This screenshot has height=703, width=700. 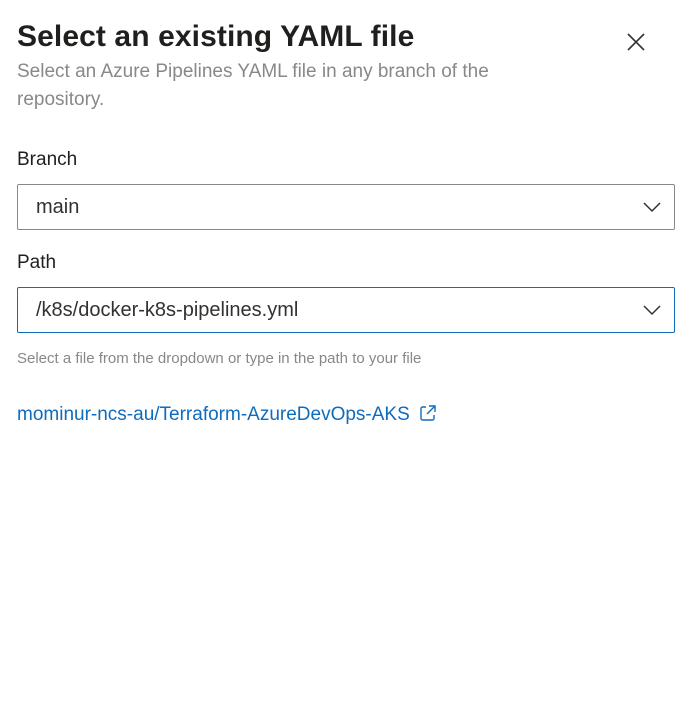 What do you see at coordinates (47, 159) in the screenshot?
I see `branch-label: Branch` at bounding box center [47, 159].